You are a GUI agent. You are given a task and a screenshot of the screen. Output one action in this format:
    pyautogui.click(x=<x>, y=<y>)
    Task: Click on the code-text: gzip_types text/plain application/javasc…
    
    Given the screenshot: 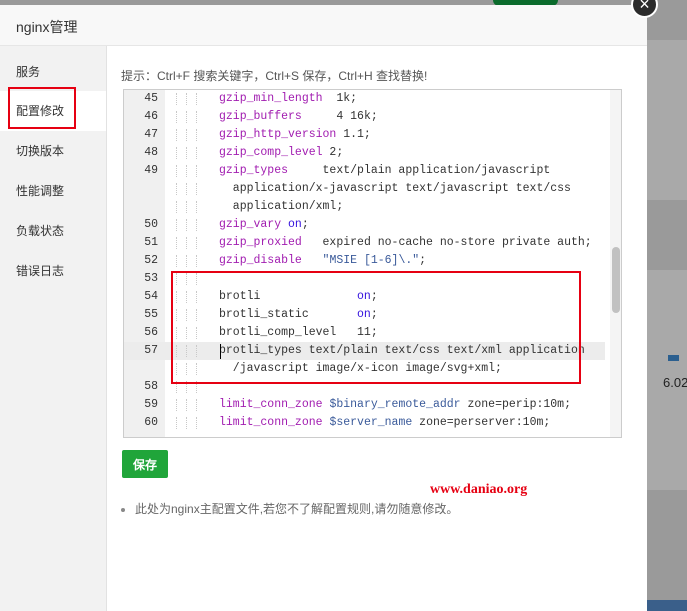 What is the action you would take?
    pyautogui.click(x=385, y=170)
    